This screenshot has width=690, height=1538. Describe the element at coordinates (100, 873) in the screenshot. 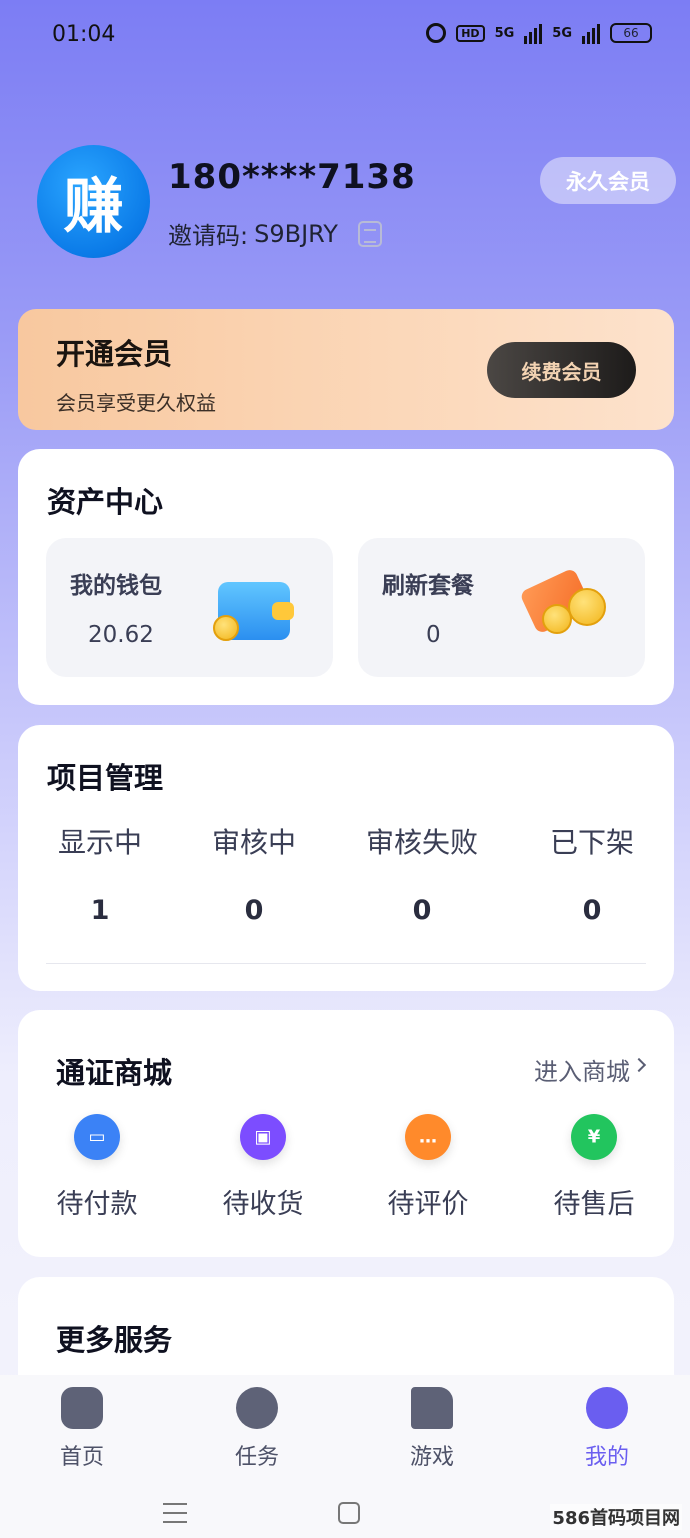

I see `project-status-showing: 显示中 1` at that location.